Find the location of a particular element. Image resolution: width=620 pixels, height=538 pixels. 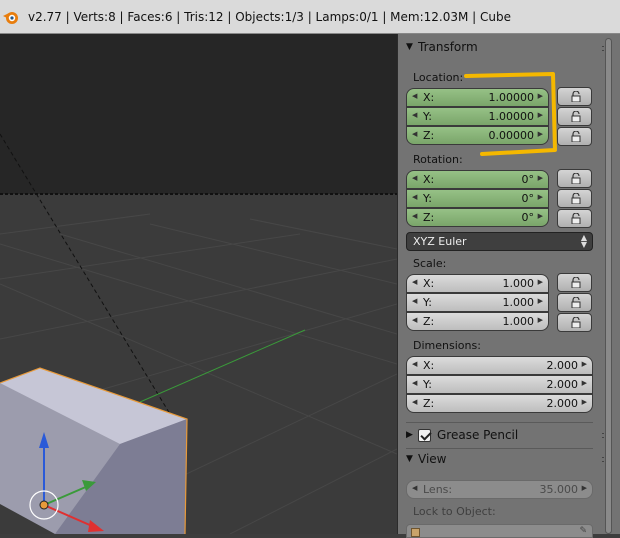

blender-logo-icon is located at coordinates (11, 17).